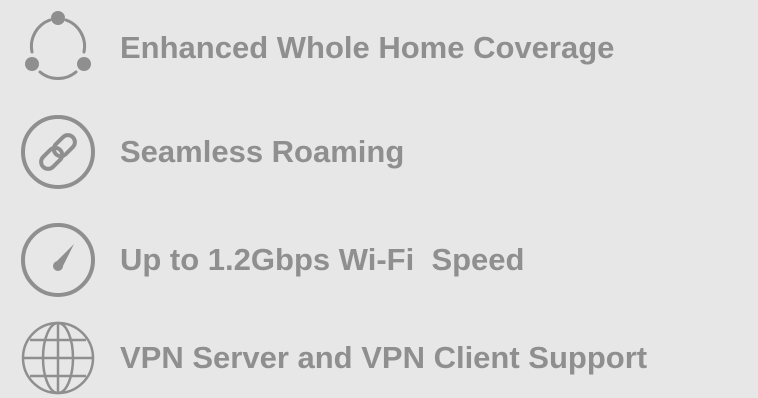 The height and width of the screenshot is (398, 758). Describe the element at coordinates (58, 260) in the screenshot. I see `speedometer-icon` at that location.